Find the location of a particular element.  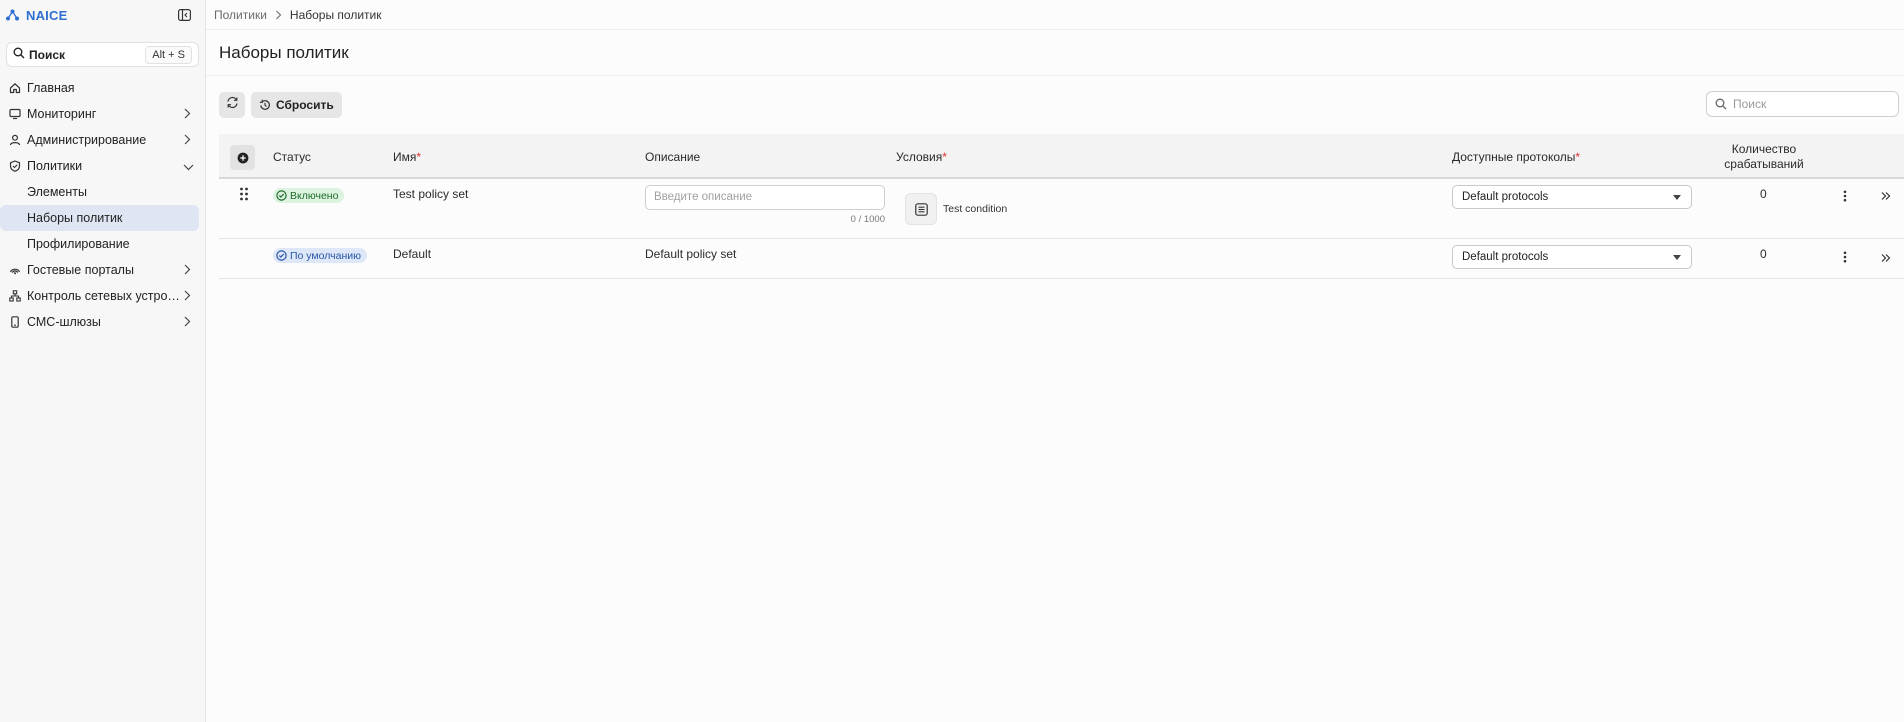

sidebar-item-label: Главная is located at coordinates (51, 88).